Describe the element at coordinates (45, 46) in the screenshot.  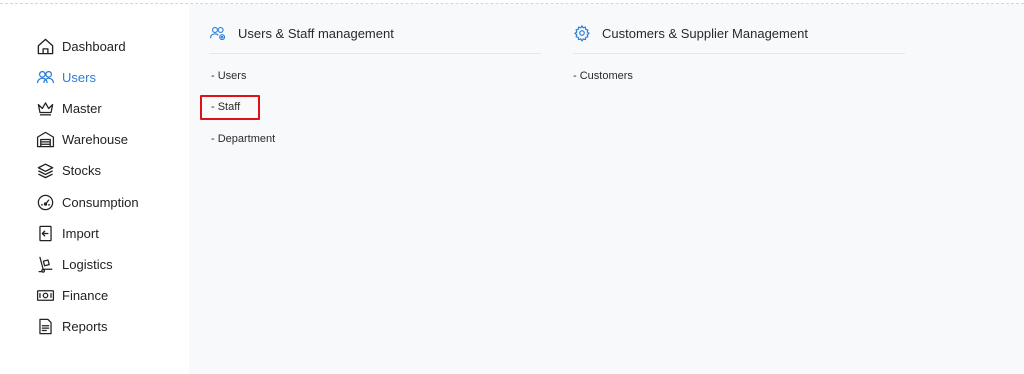
I see `home-icon` at that location.